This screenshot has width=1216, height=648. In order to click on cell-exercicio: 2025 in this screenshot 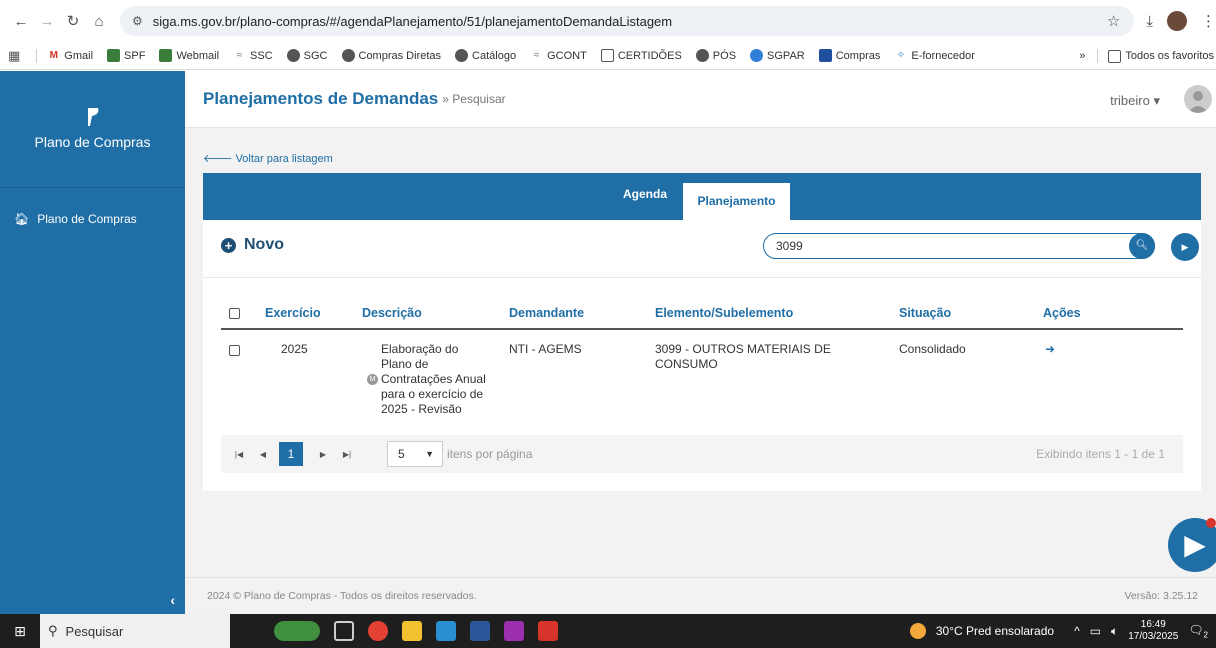, I will do `click(294, 349)`.